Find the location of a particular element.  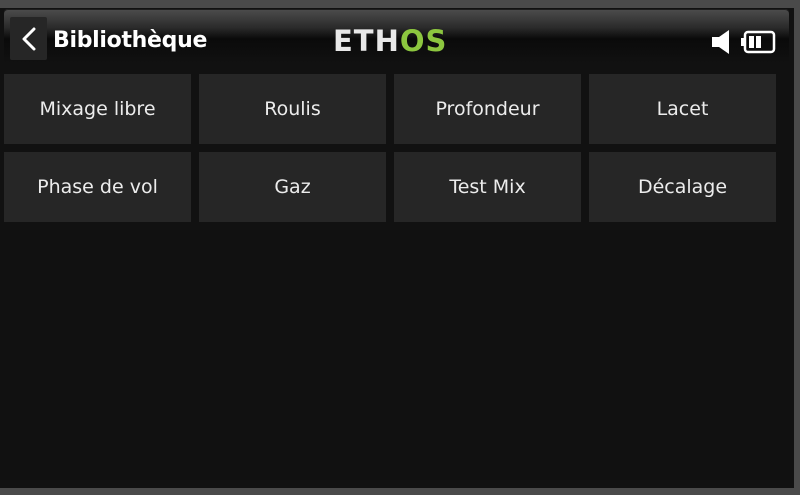

chevron-left-icon is located at coordinates (29, 39).